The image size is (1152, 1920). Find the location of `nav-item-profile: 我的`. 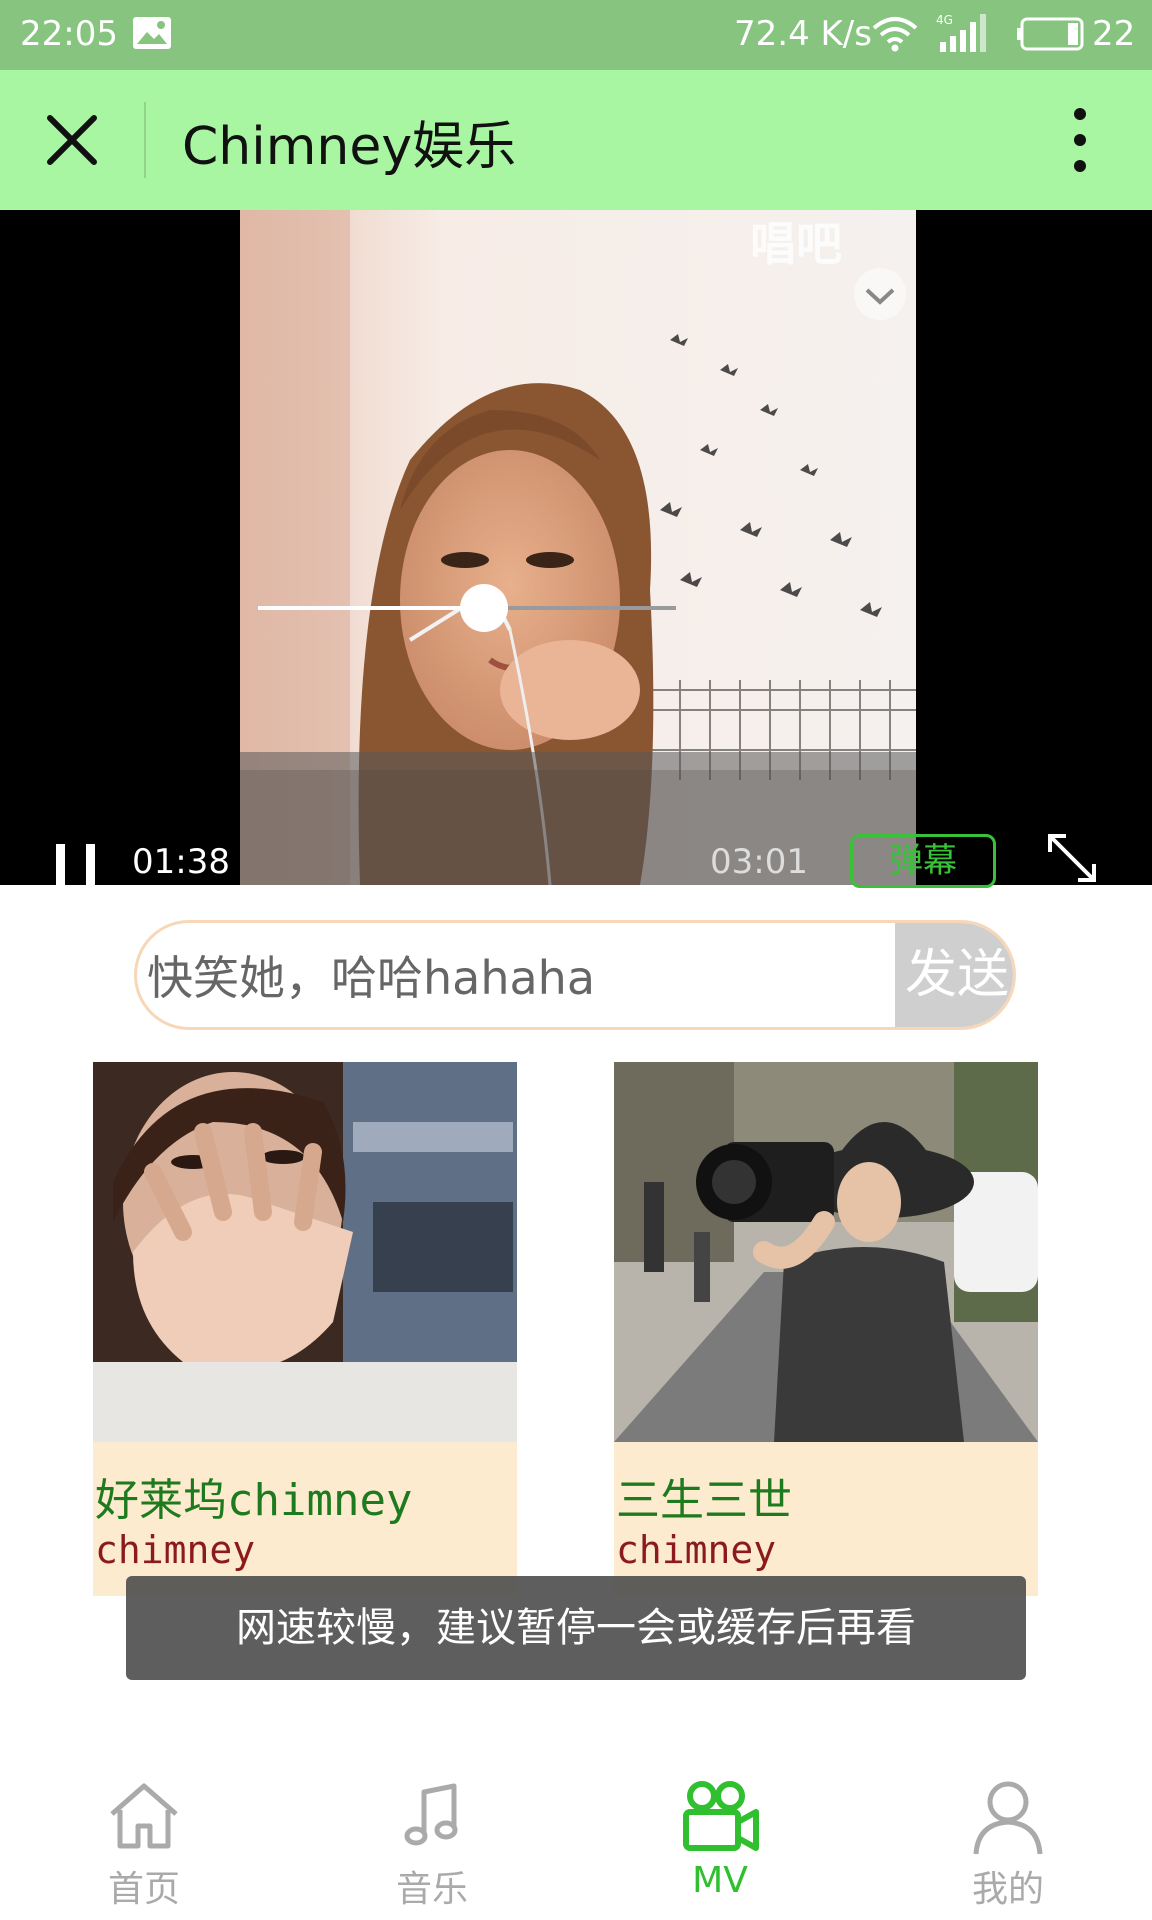

nav-item-profile: 我的 is located at coordinates (1008, 1840).